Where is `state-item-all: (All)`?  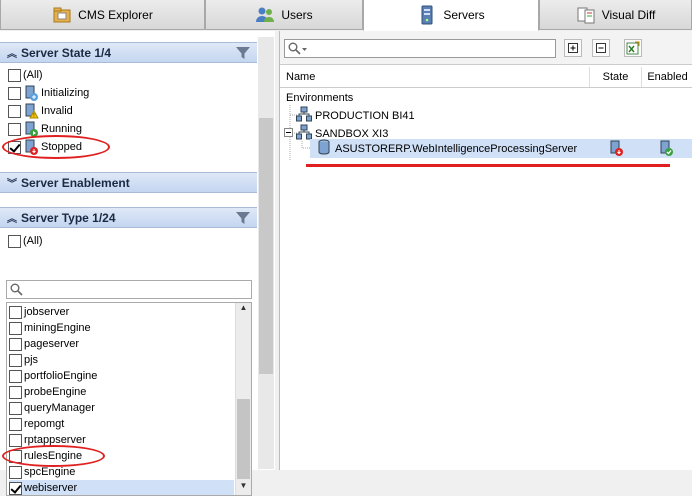 state-item-all: (All) is located at coordinates (25, 75).